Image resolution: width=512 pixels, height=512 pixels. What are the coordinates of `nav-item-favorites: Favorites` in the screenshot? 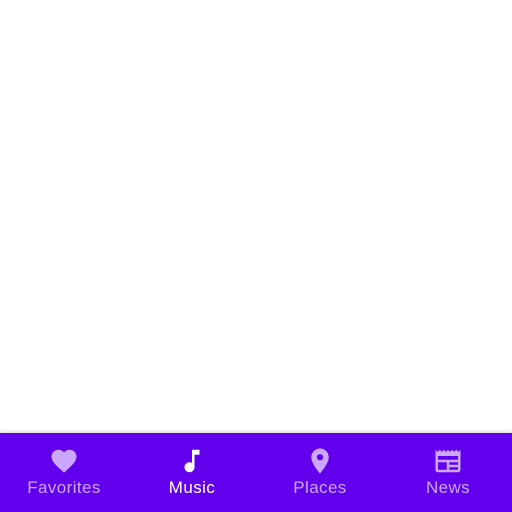 It's located at (64, 472).